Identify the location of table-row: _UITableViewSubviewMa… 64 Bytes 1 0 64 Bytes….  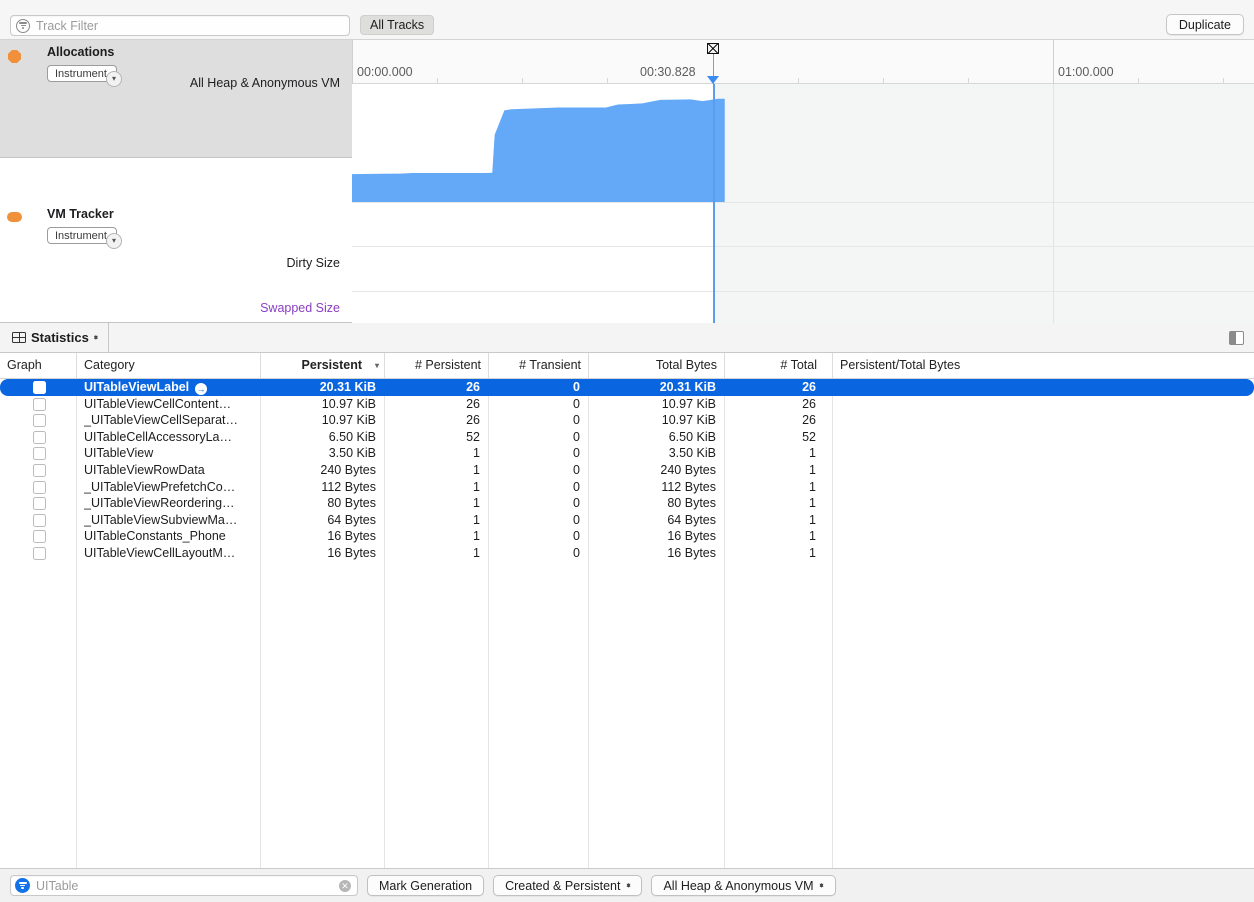
(627, 520).